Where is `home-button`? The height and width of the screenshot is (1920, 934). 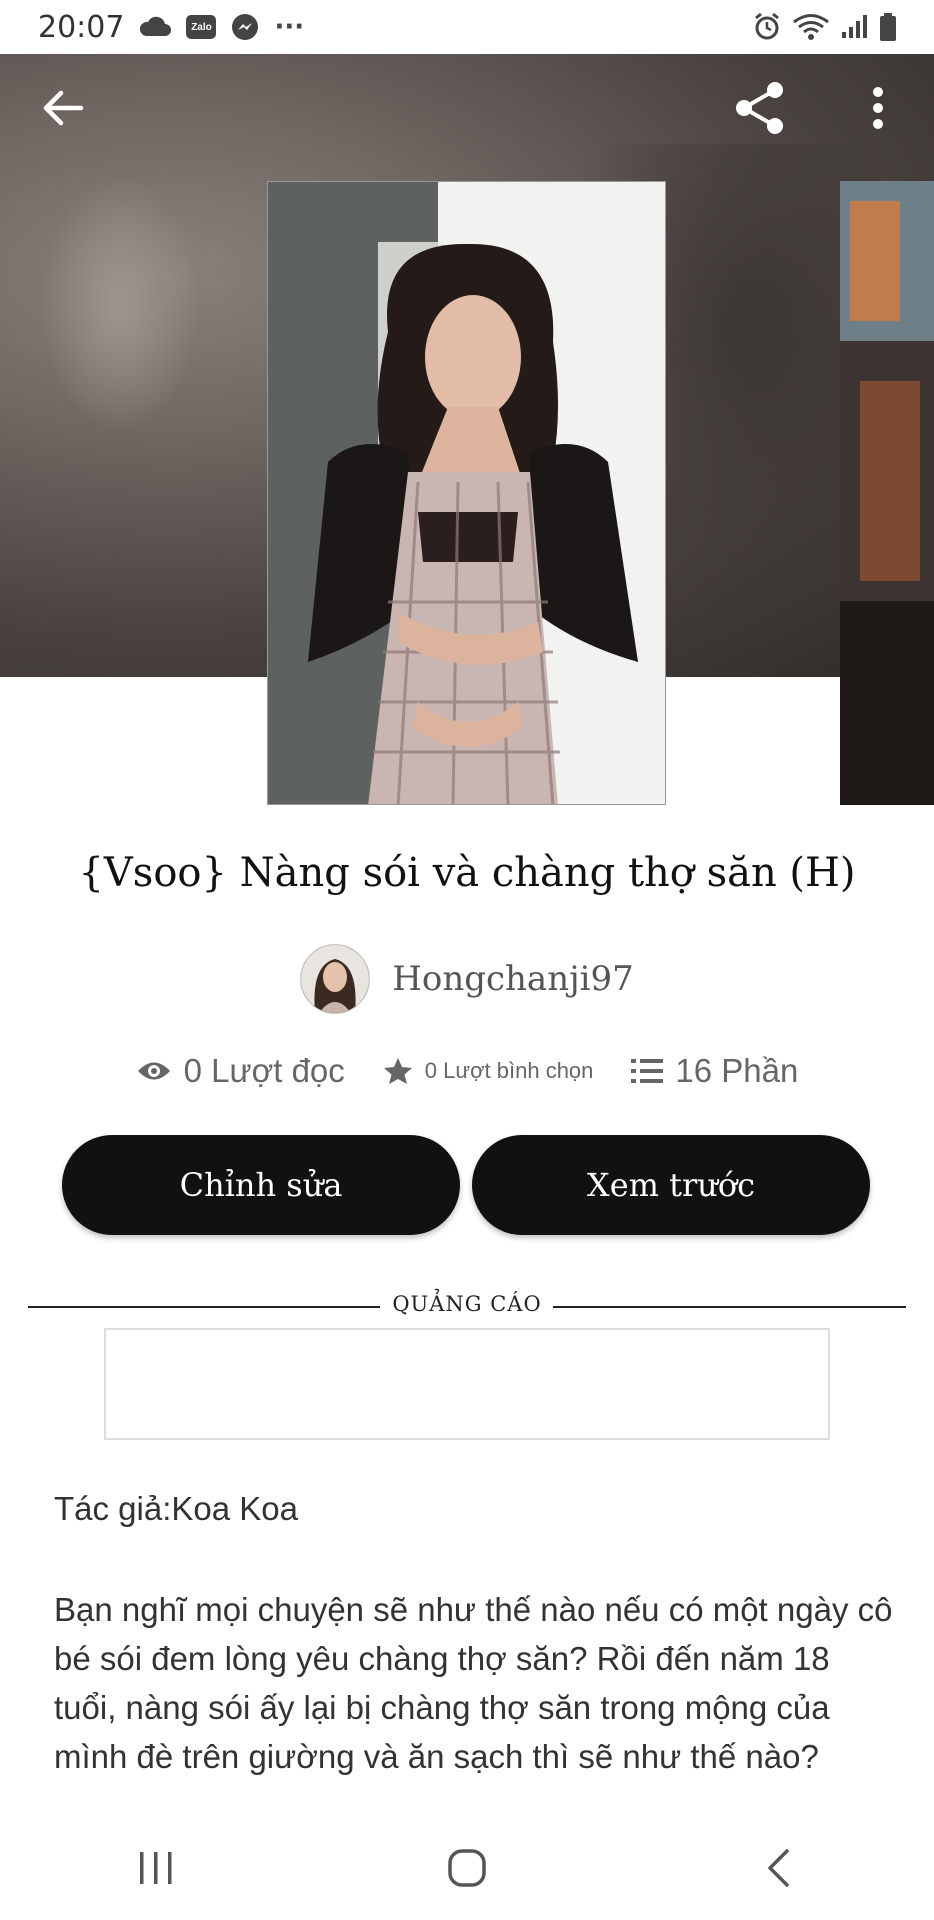 home-button is located at coordinates (467, 1868).